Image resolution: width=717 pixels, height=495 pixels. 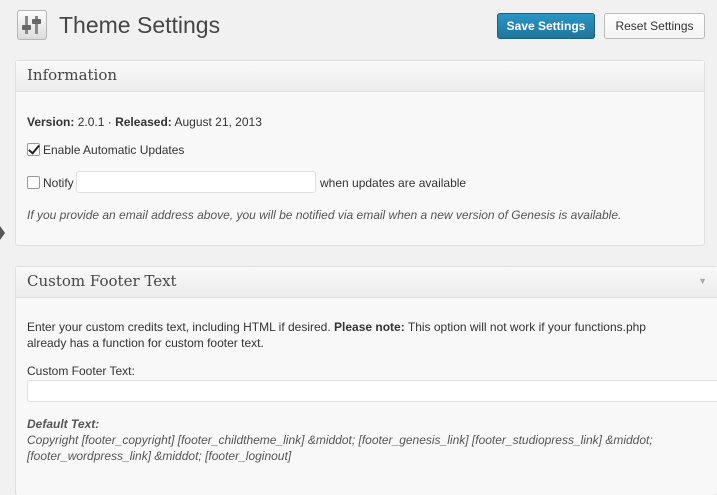 I want to click on information-title: Information, so click(x=72, y=75).